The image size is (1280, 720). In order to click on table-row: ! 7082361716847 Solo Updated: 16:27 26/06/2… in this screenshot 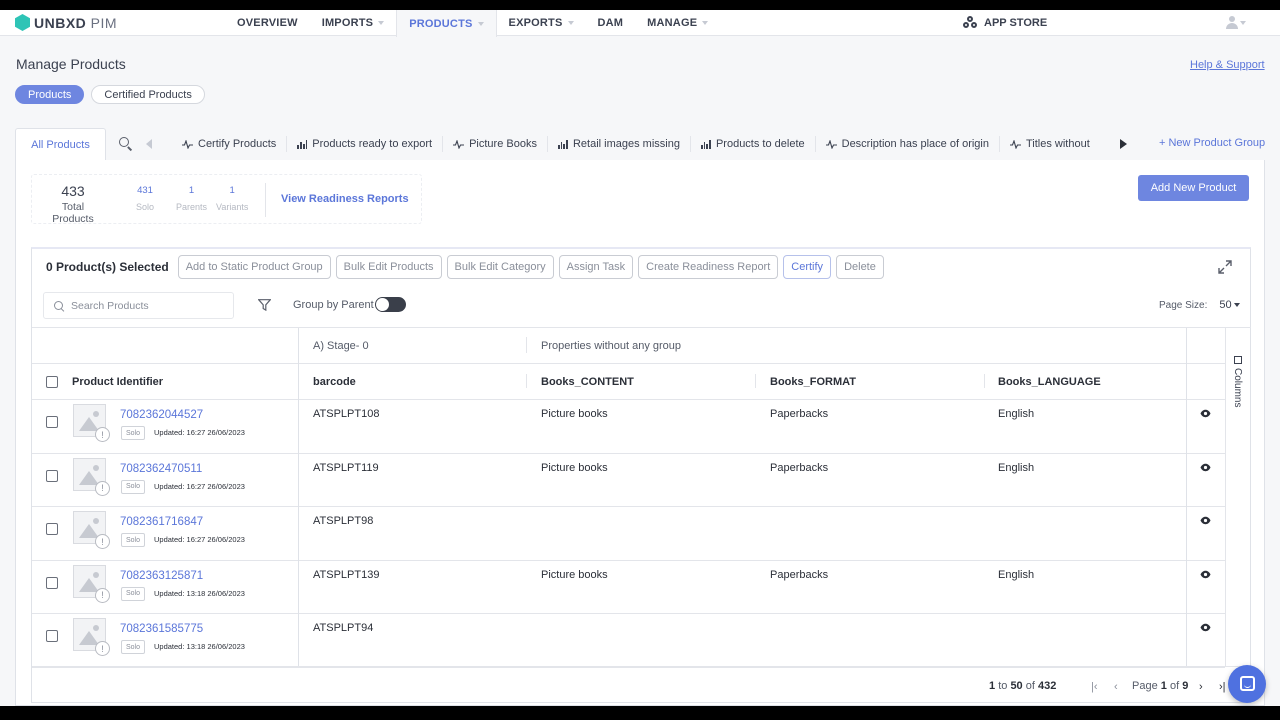, I will do `click(628, 534)`.